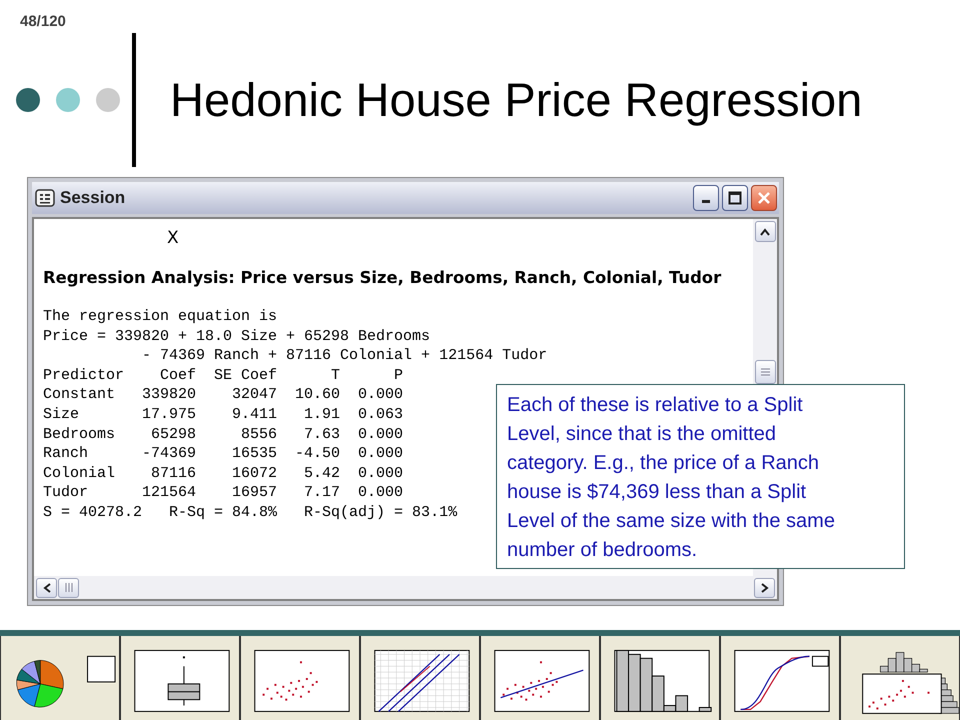 This screenshot has width=960, height=720. I want to click on up-caret-icon, so click(765, 232).